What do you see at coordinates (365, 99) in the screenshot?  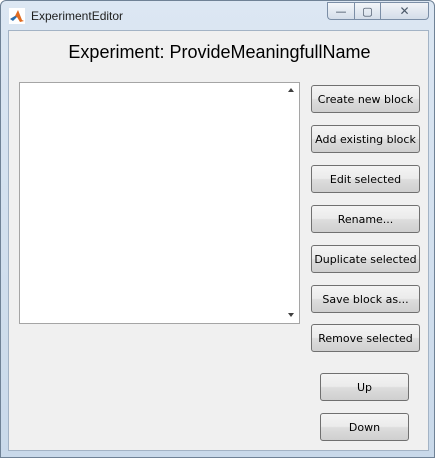 I see `create-new-block-button: Create new block` at bounding box center [365, 99].